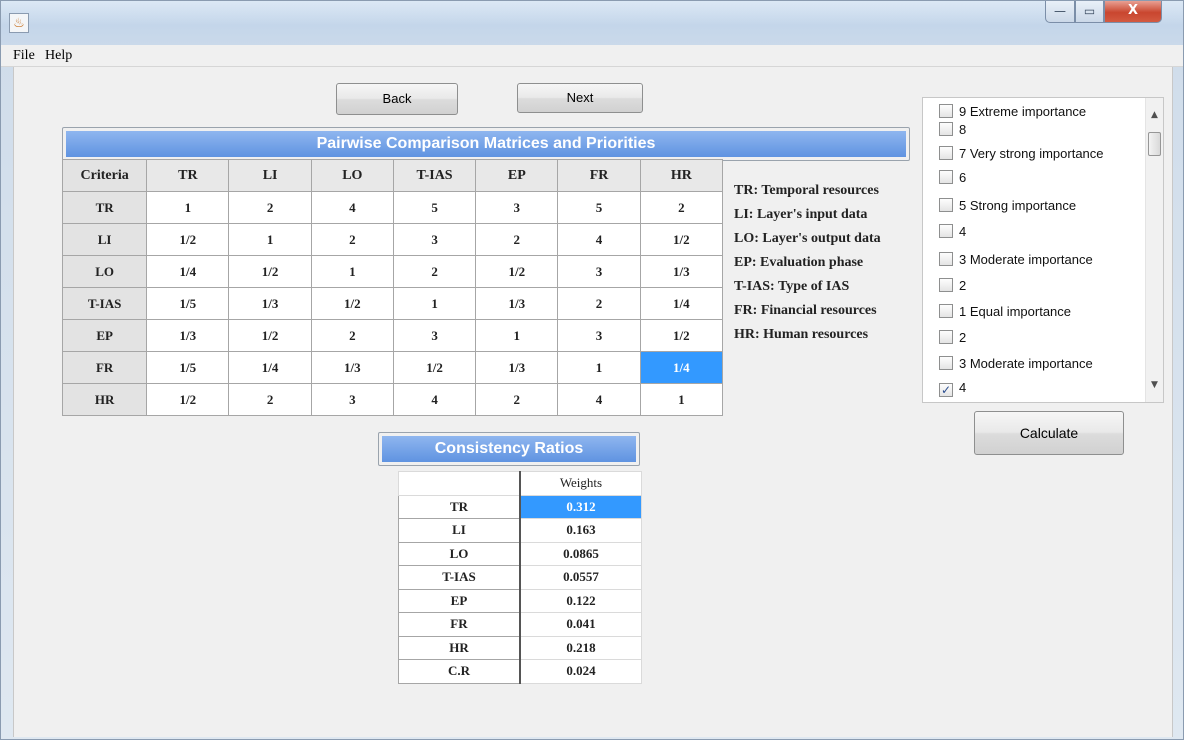 This screenshot has height=740, width=1184. What do you see at coordinates (1060, 12) in the screenshot?
I see `minimize-button: —` at bounding box center [1060, 12].